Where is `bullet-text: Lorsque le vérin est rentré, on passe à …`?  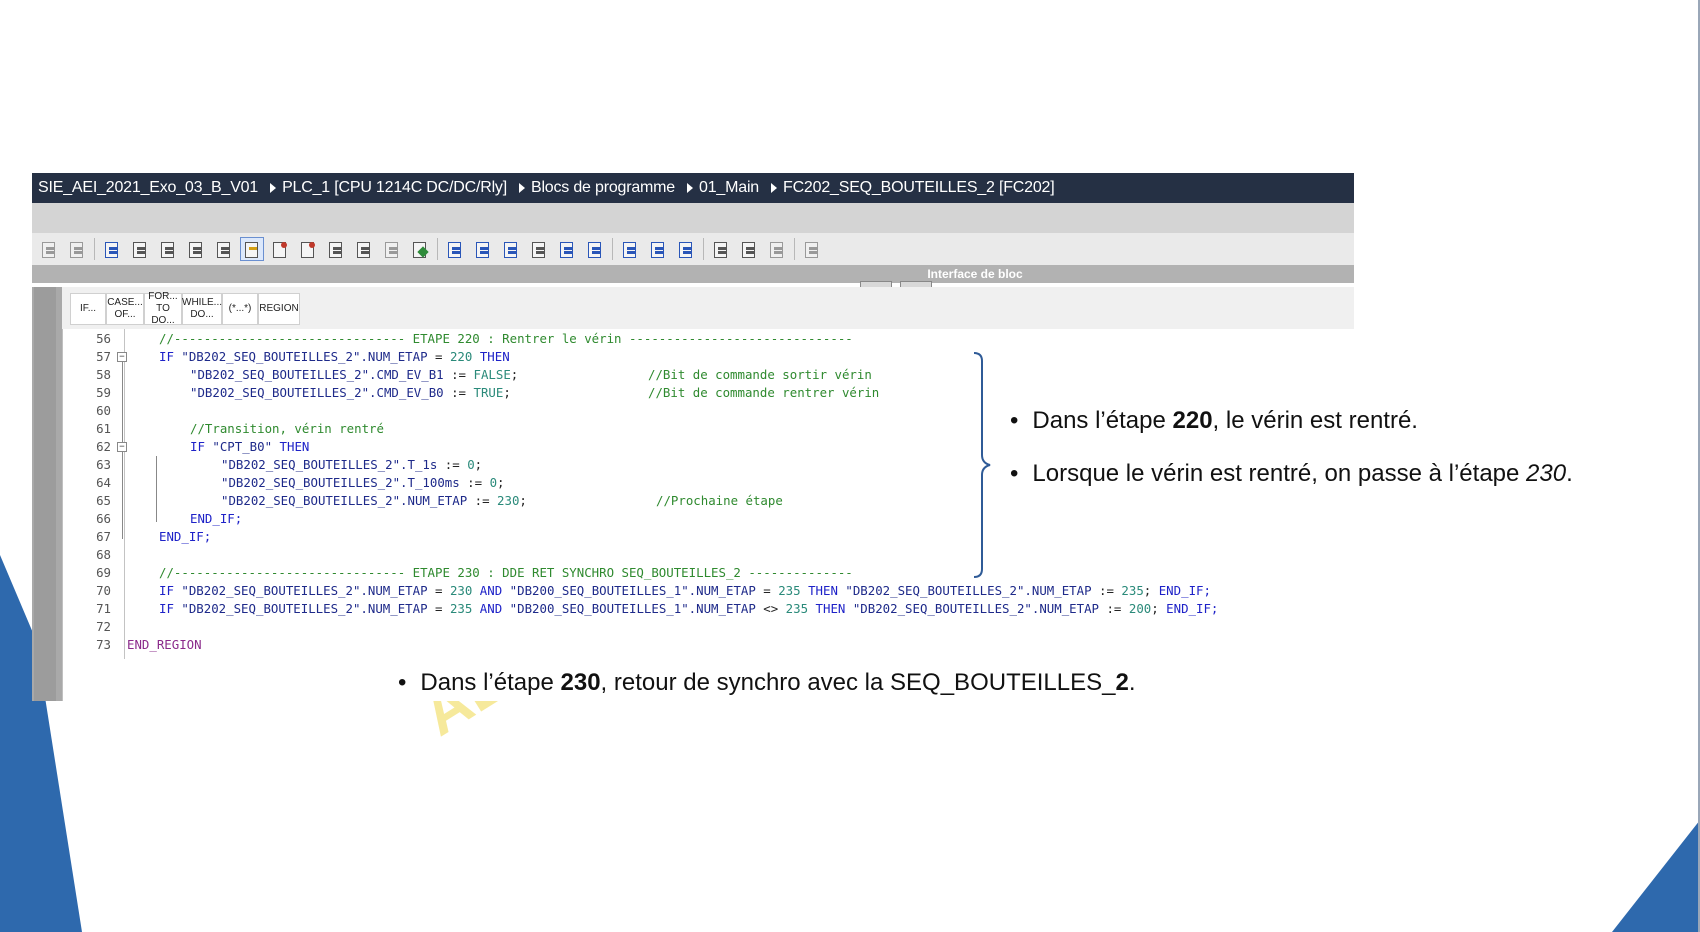 bullet-text: Lorsque le vérin est rentré, on passe à … is located at coordinates (1279, 473).